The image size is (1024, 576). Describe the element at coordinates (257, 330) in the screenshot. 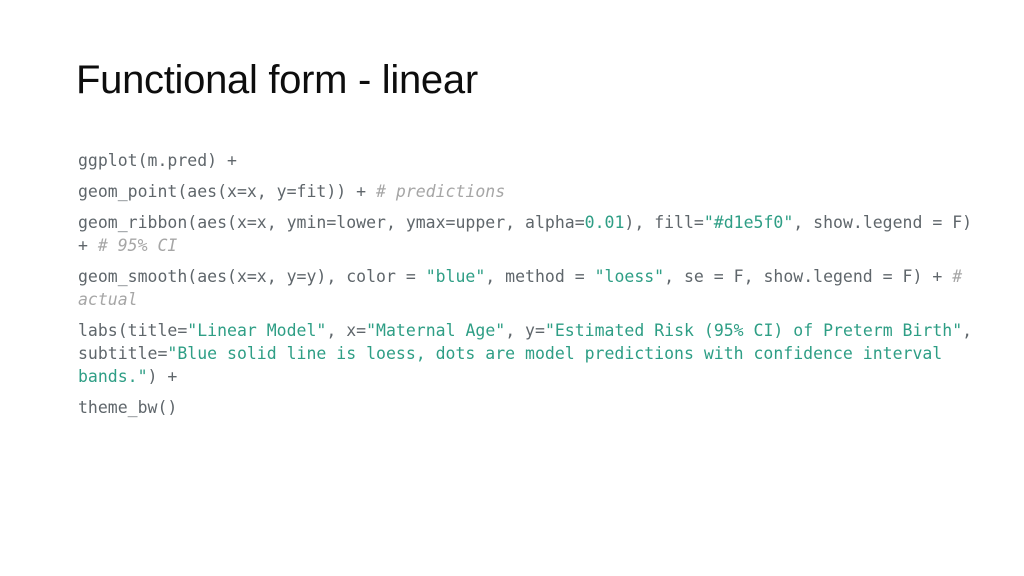

I see `code-token-string: "Linear Model"` at that location.